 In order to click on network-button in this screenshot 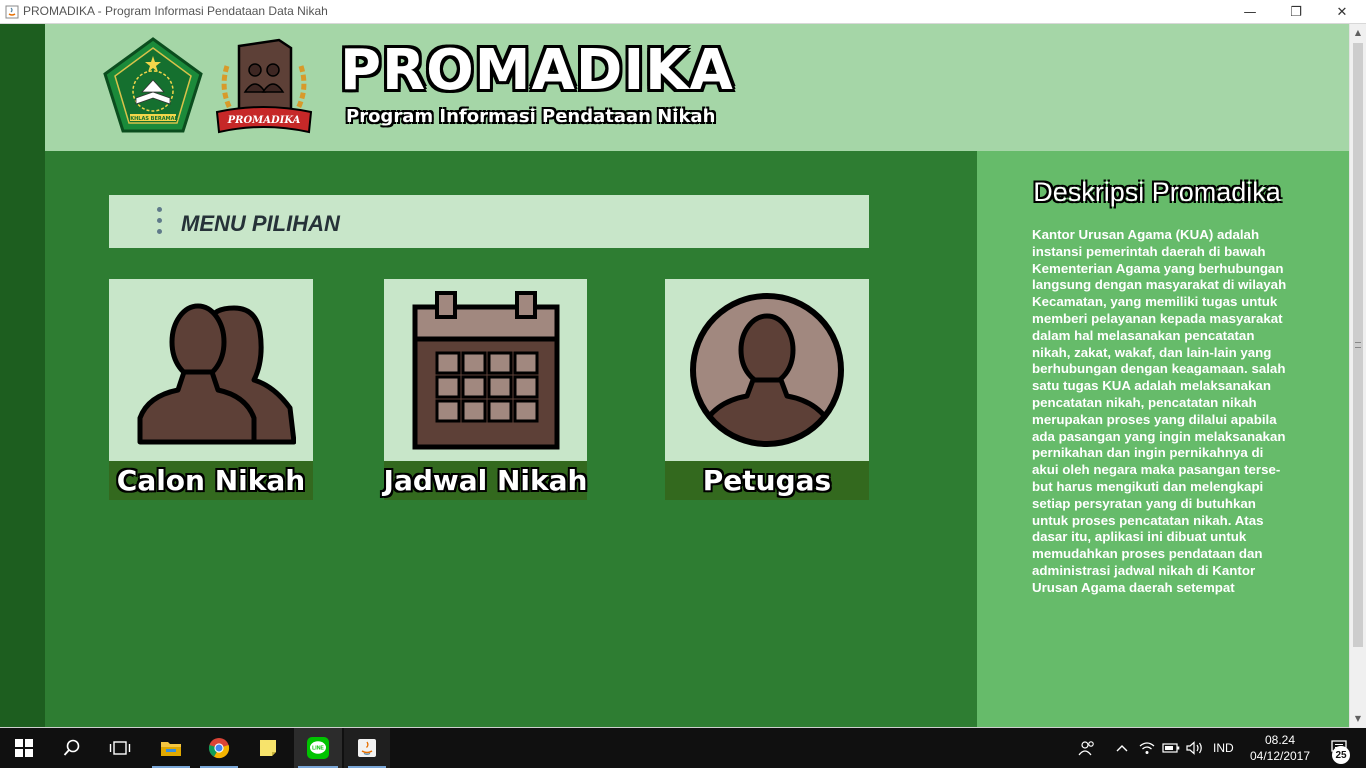, I will do `click(1147, 748)`.